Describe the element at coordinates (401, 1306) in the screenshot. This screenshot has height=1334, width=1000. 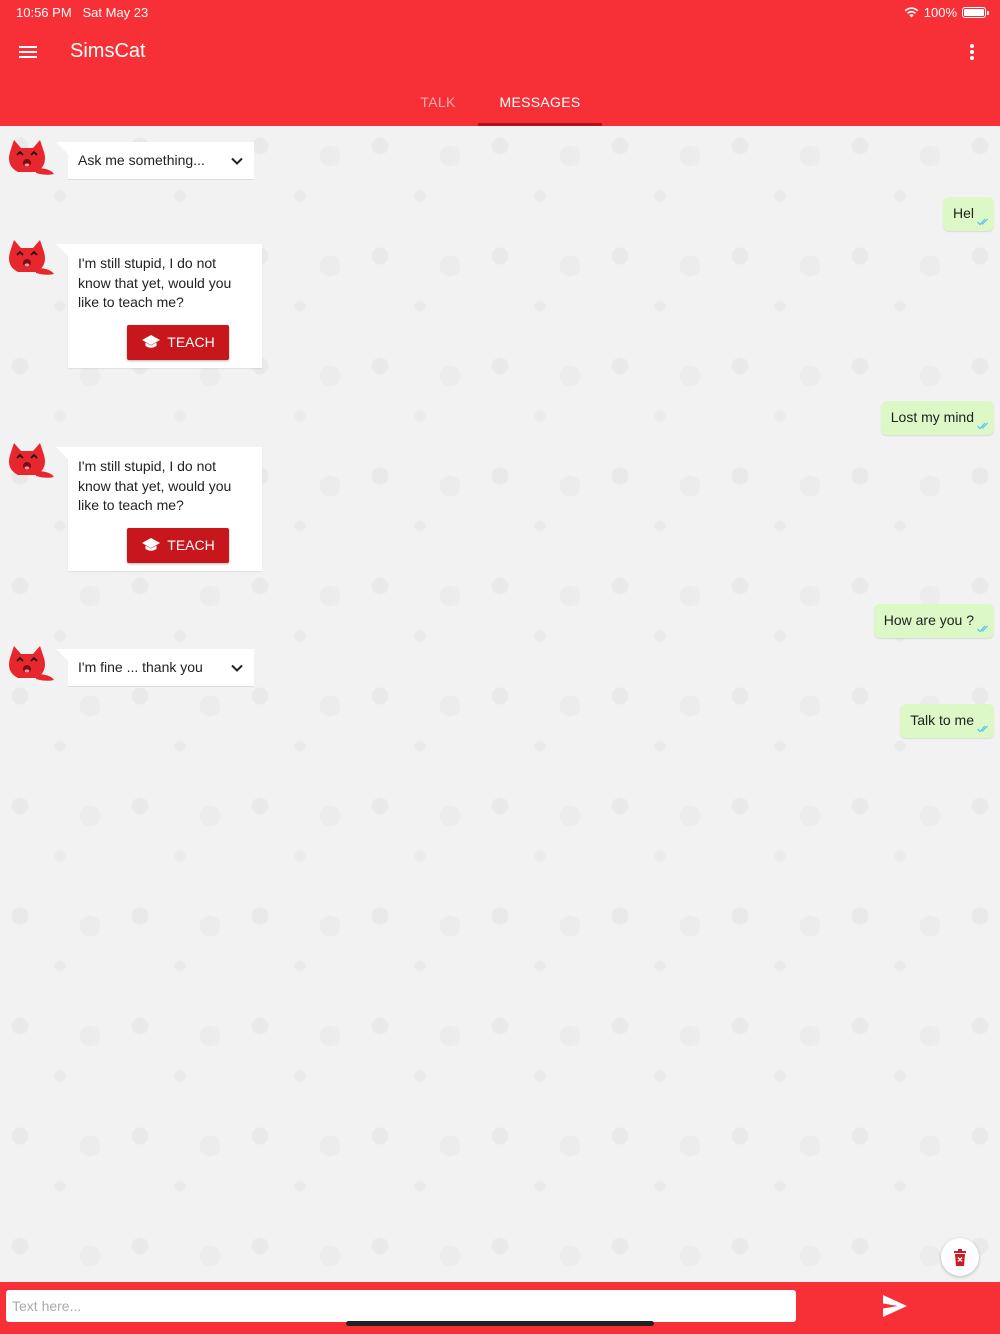
I see `message-input` at that location.